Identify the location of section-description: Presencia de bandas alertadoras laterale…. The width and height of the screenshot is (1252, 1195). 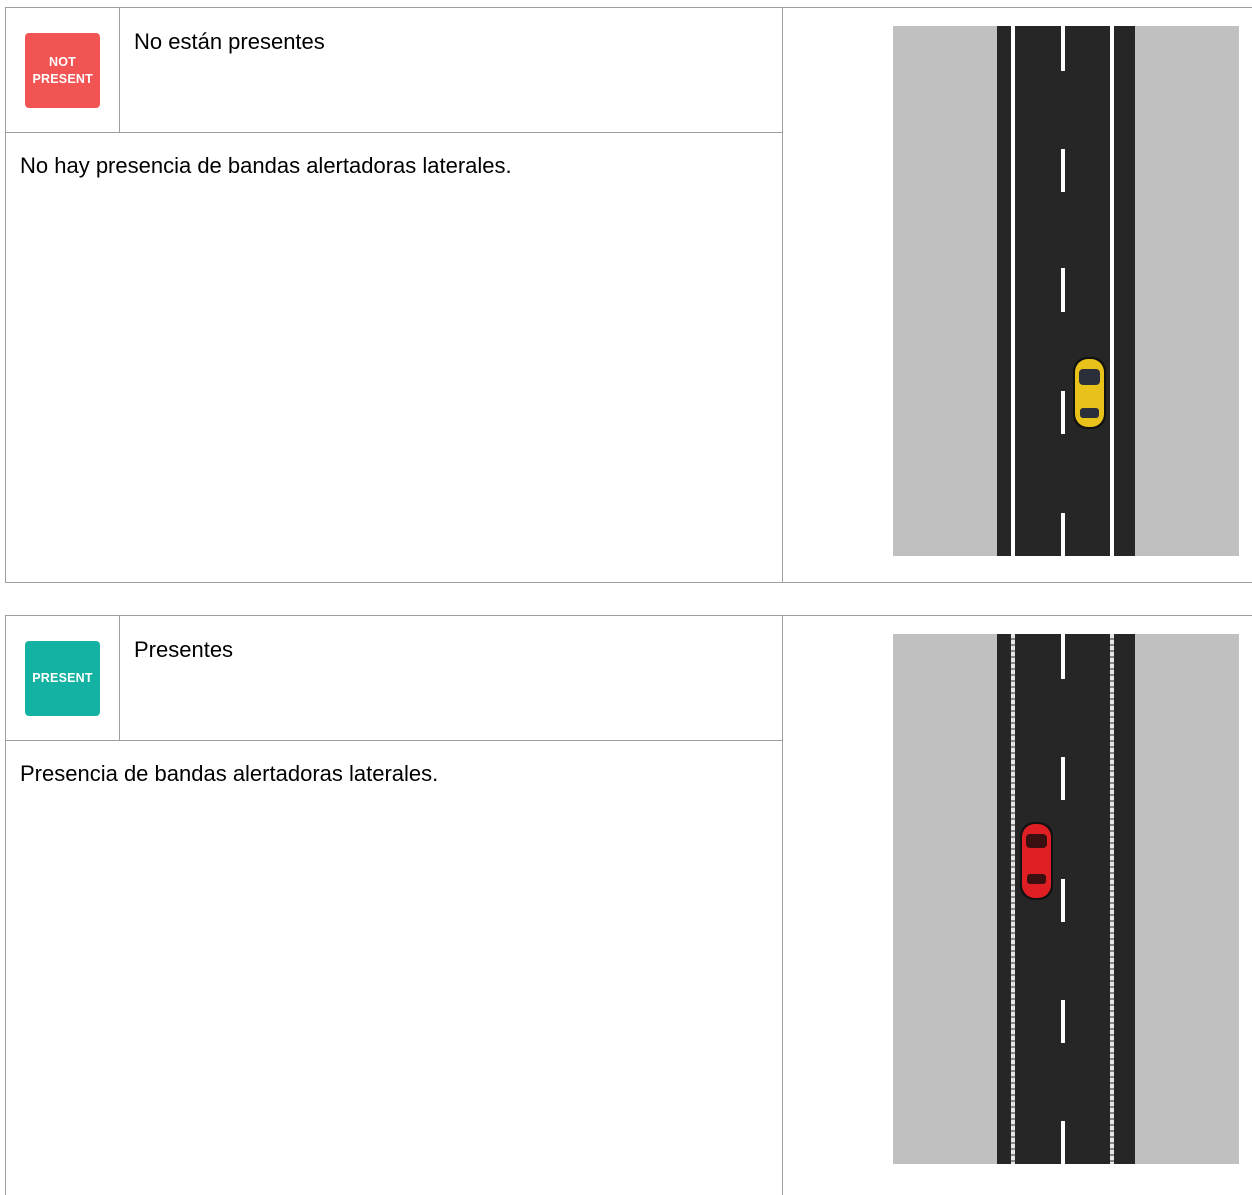
(229, 773).